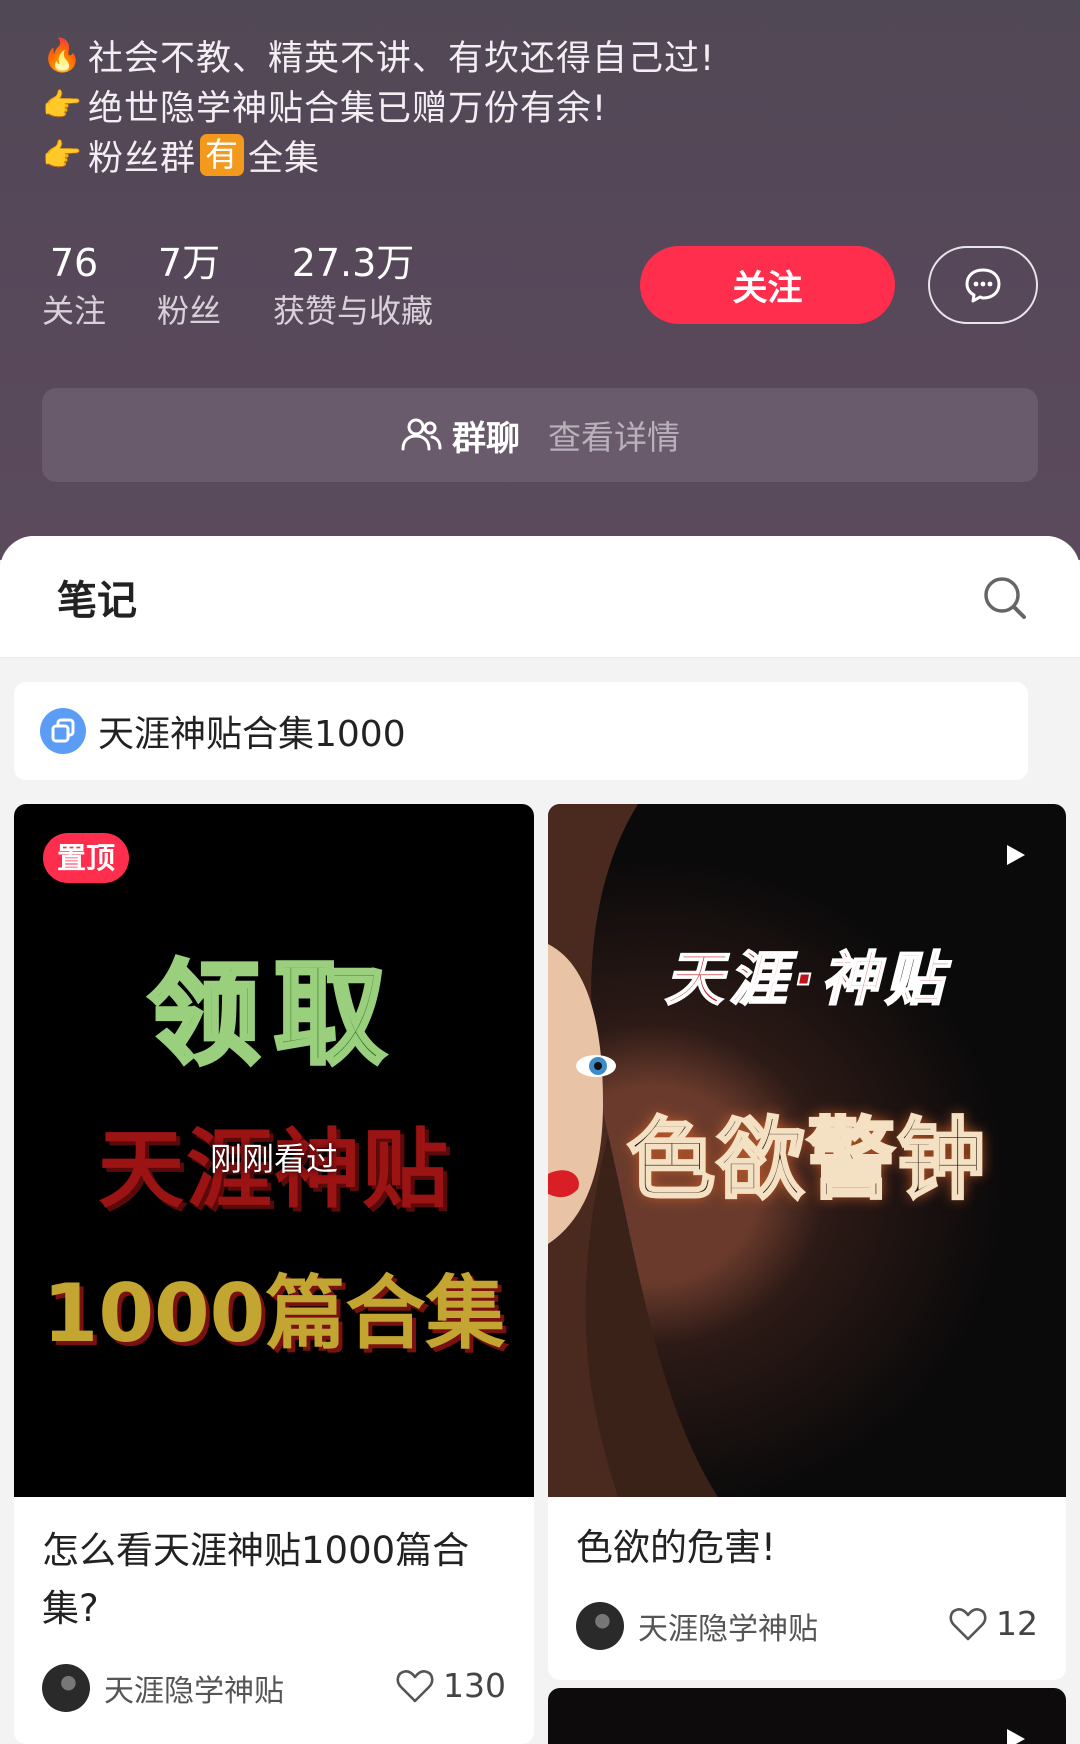  I want to click on bio-text-1: 社会不教、精英不讲、有坎还得自己过!, so click(402, 58).